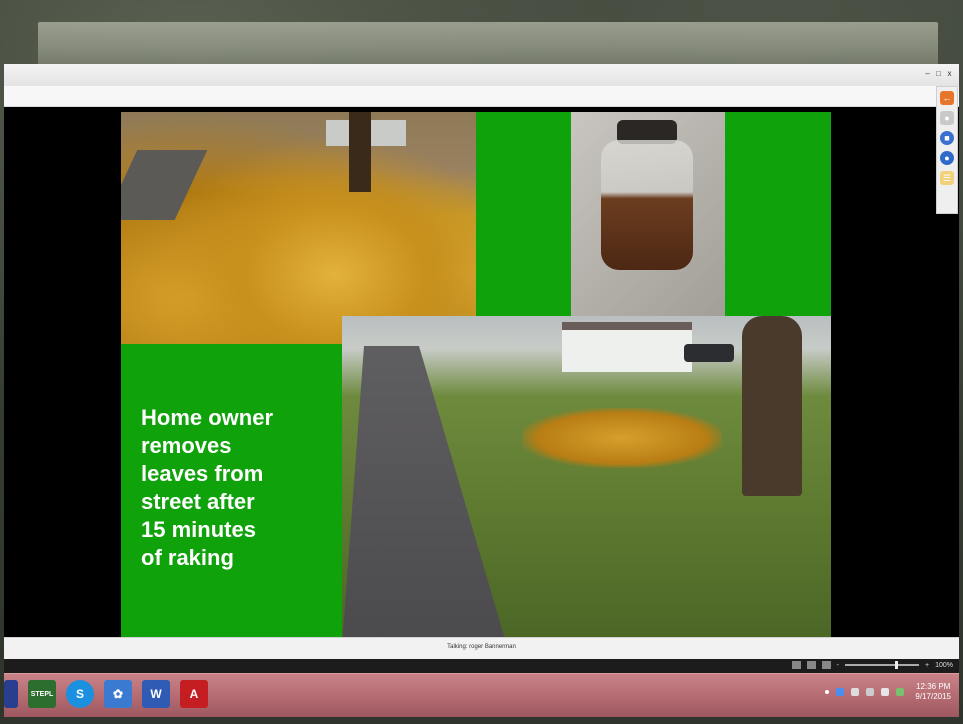 The width and height of the screenshot is (963, 724). I want to click on photo-leaf-covered-lawn, so click(298, 228).